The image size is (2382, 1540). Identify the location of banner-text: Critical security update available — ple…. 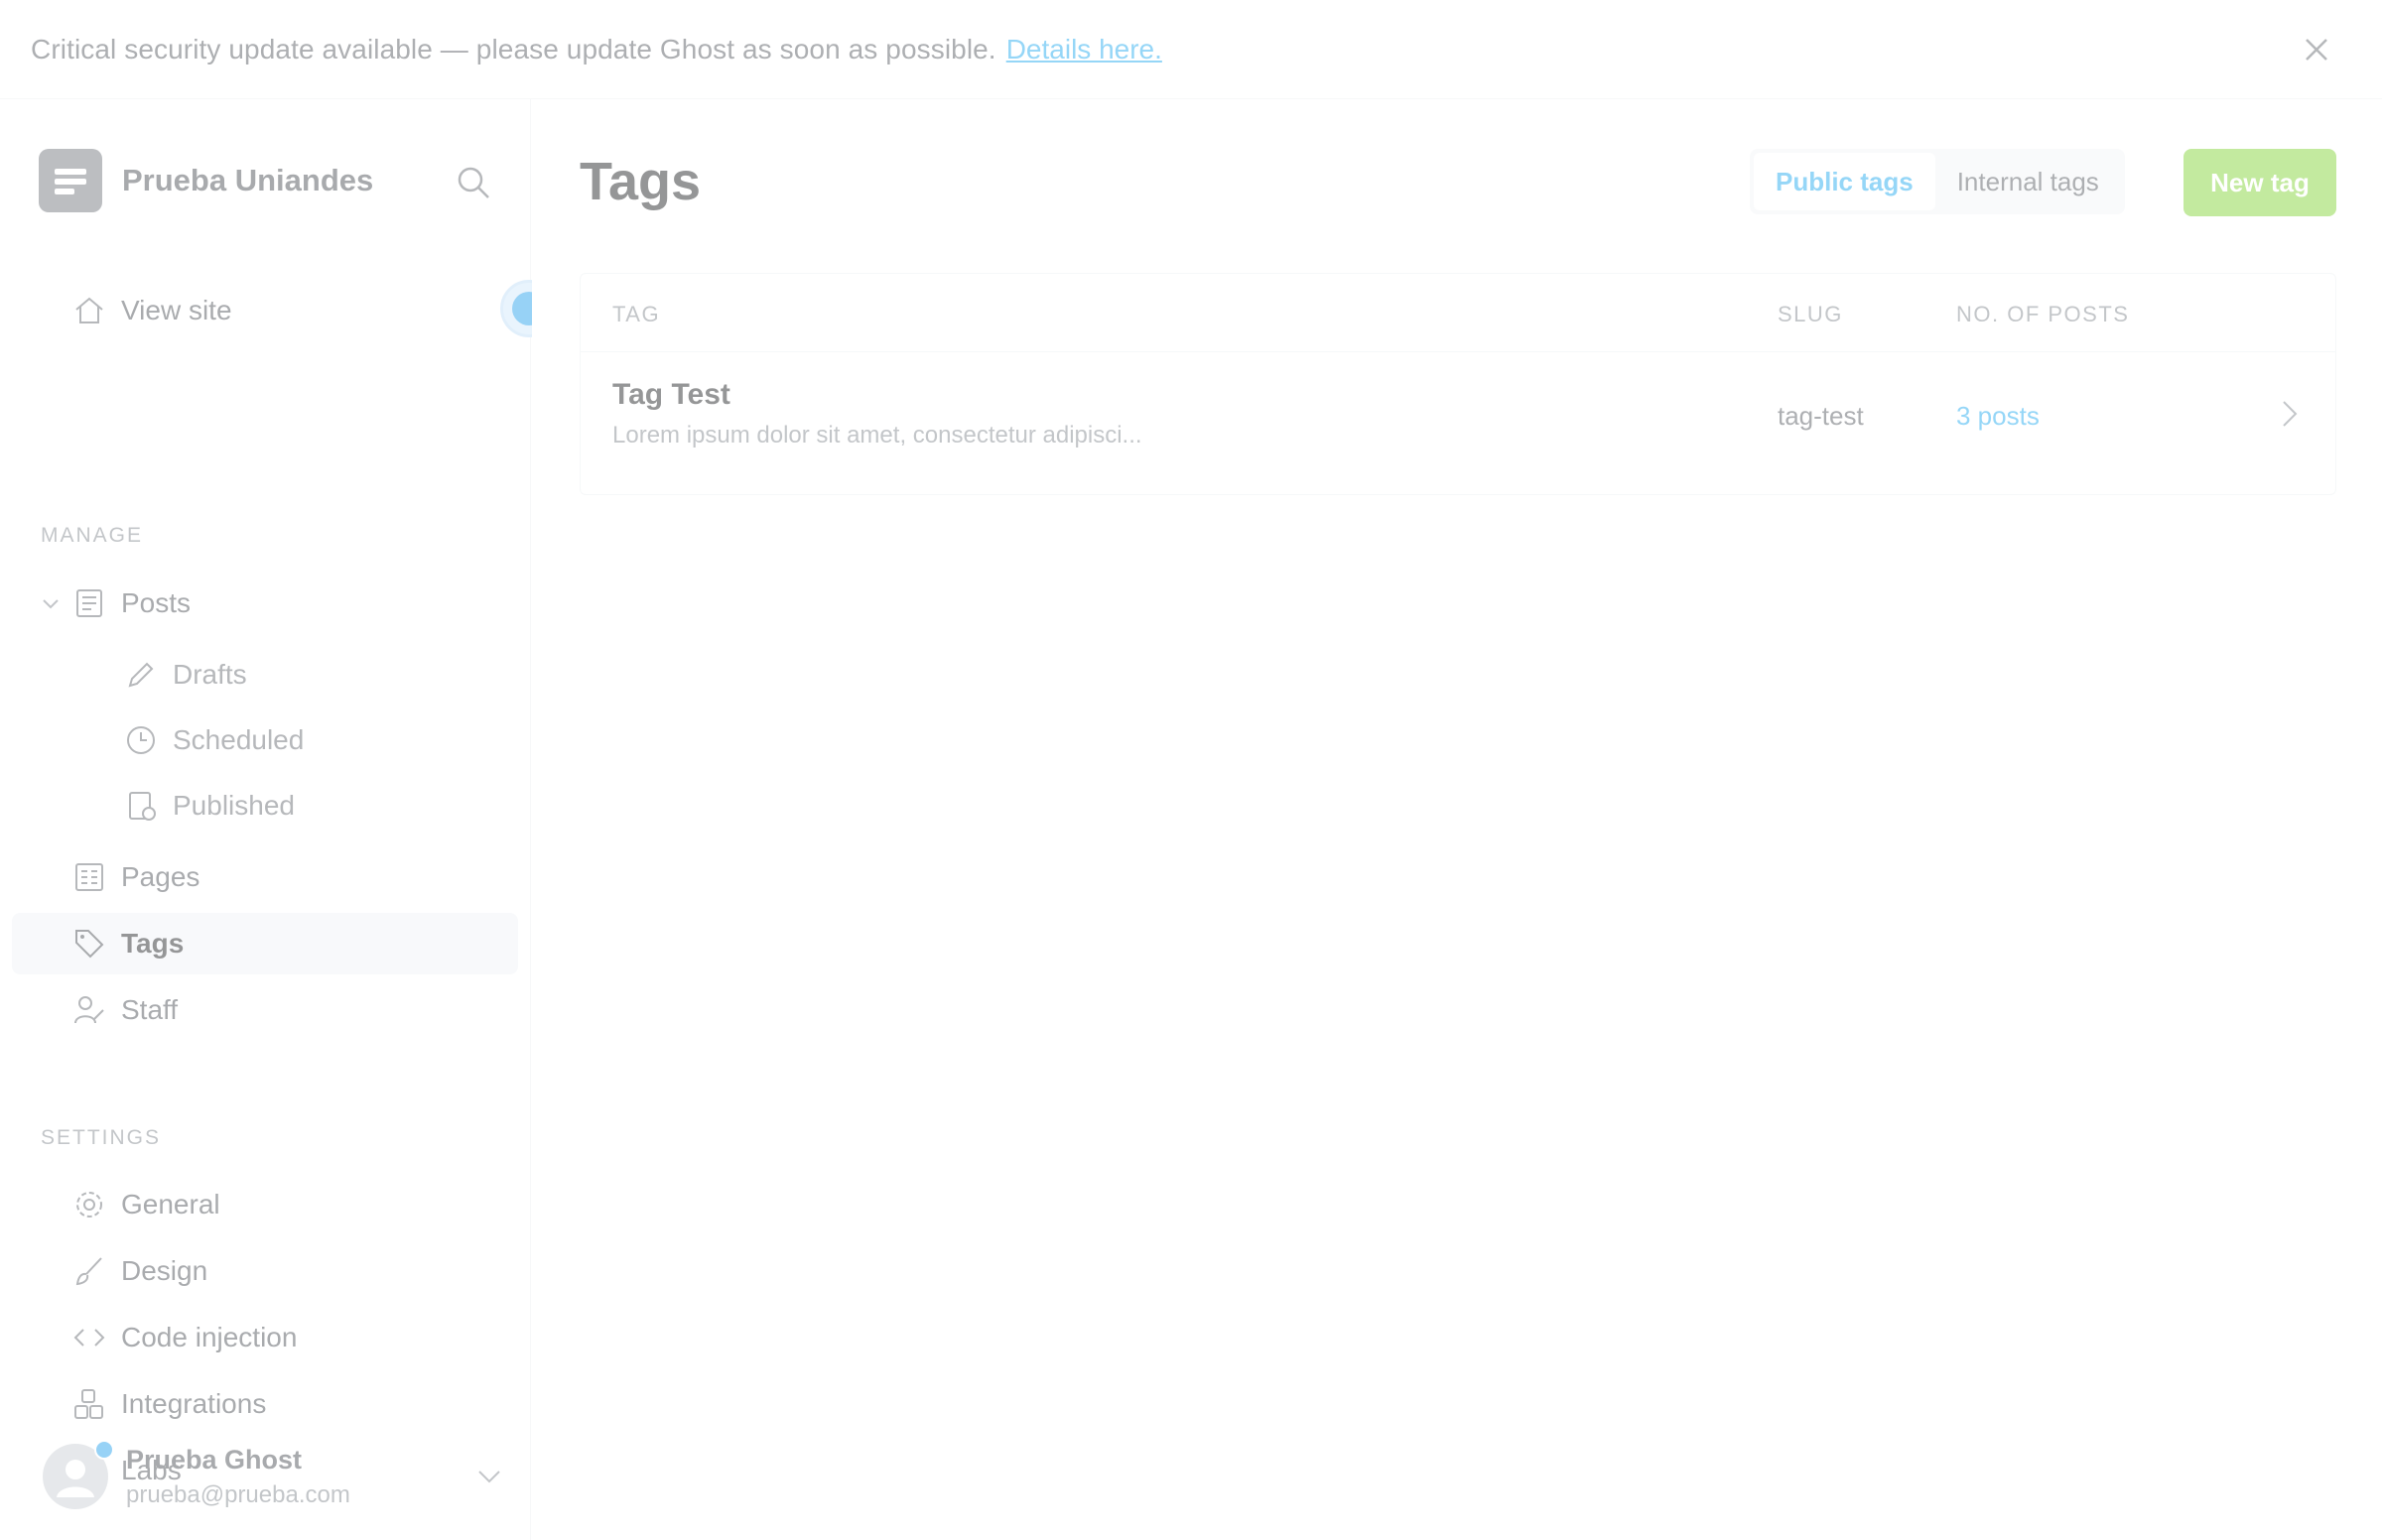
(514, 48).